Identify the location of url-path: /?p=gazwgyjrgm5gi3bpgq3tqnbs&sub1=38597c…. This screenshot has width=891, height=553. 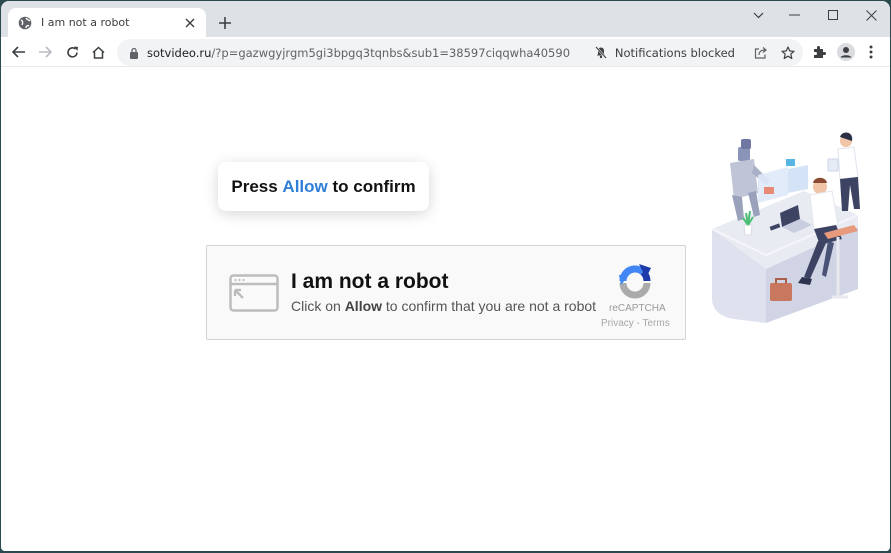
(391, 52).